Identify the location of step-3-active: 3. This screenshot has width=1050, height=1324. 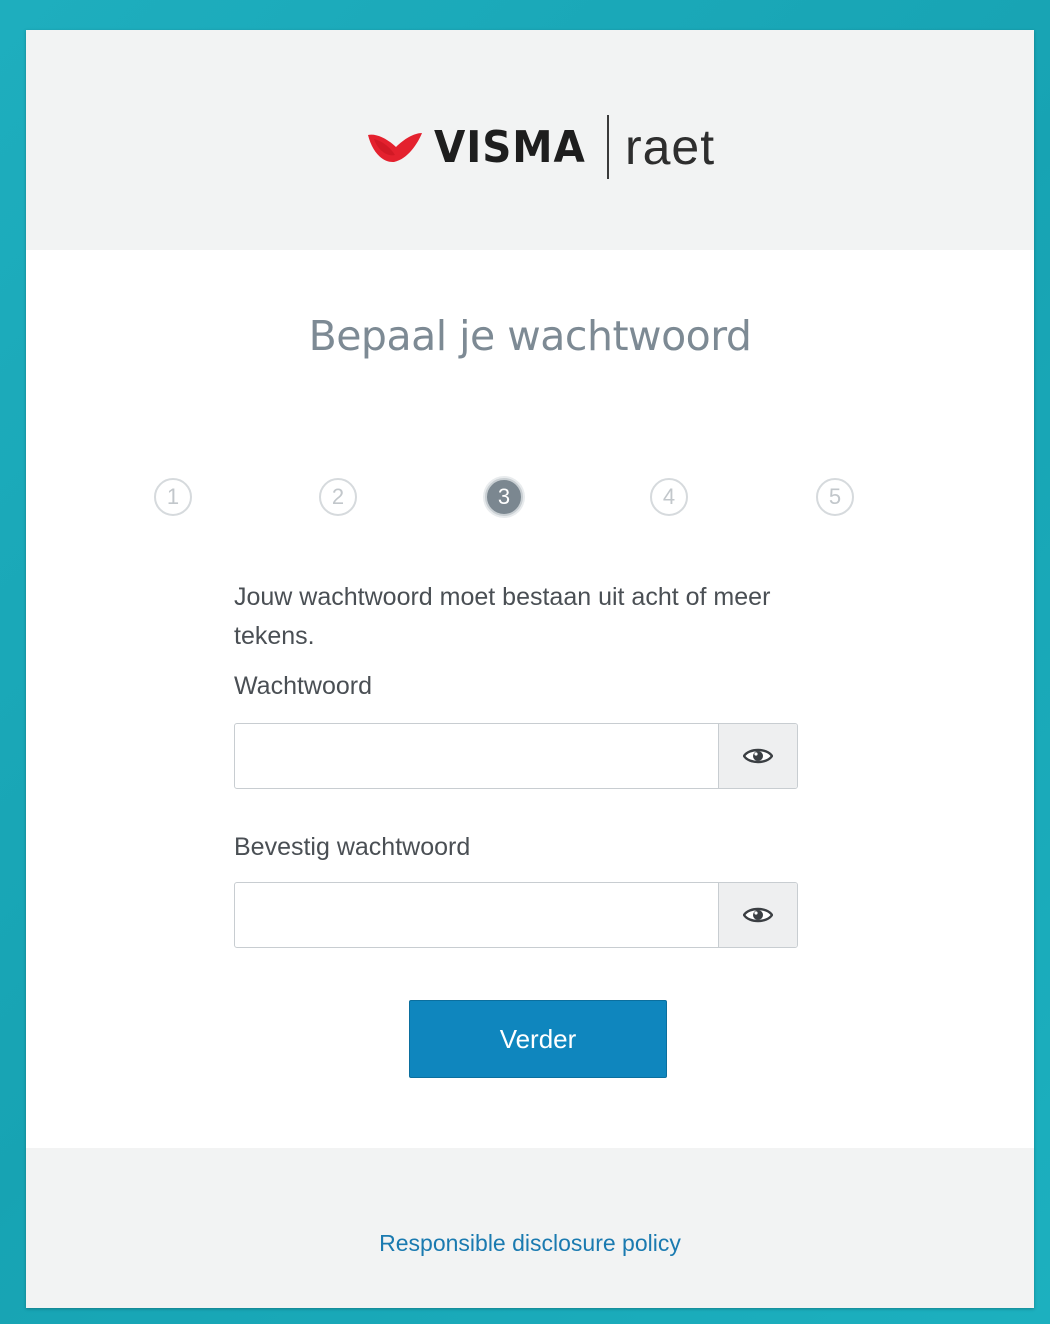
(504, 497).